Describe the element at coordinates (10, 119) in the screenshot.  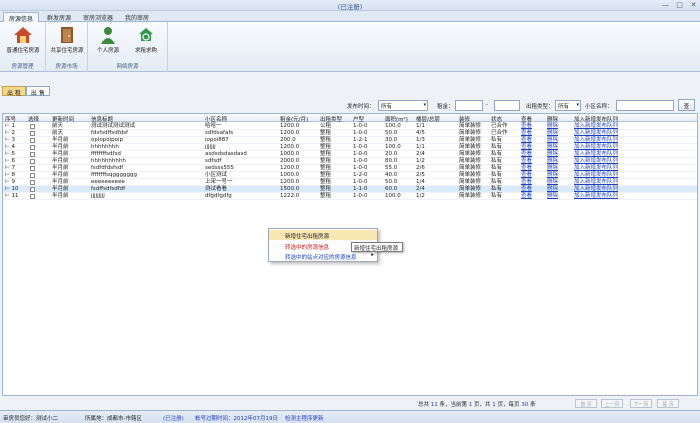
I see `col-header: 序号` at that location.